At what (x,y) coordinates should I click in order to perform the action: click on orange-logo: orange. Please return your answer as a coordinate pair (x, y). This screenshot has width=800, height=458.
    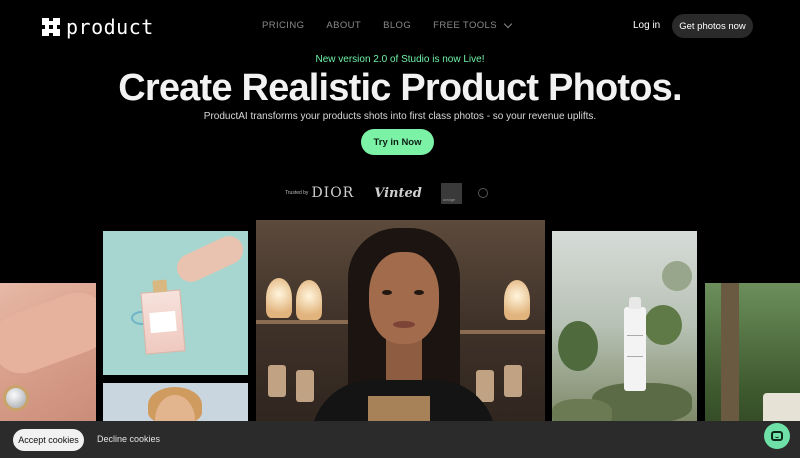
    Looking at the image, I should click on (451, 193).